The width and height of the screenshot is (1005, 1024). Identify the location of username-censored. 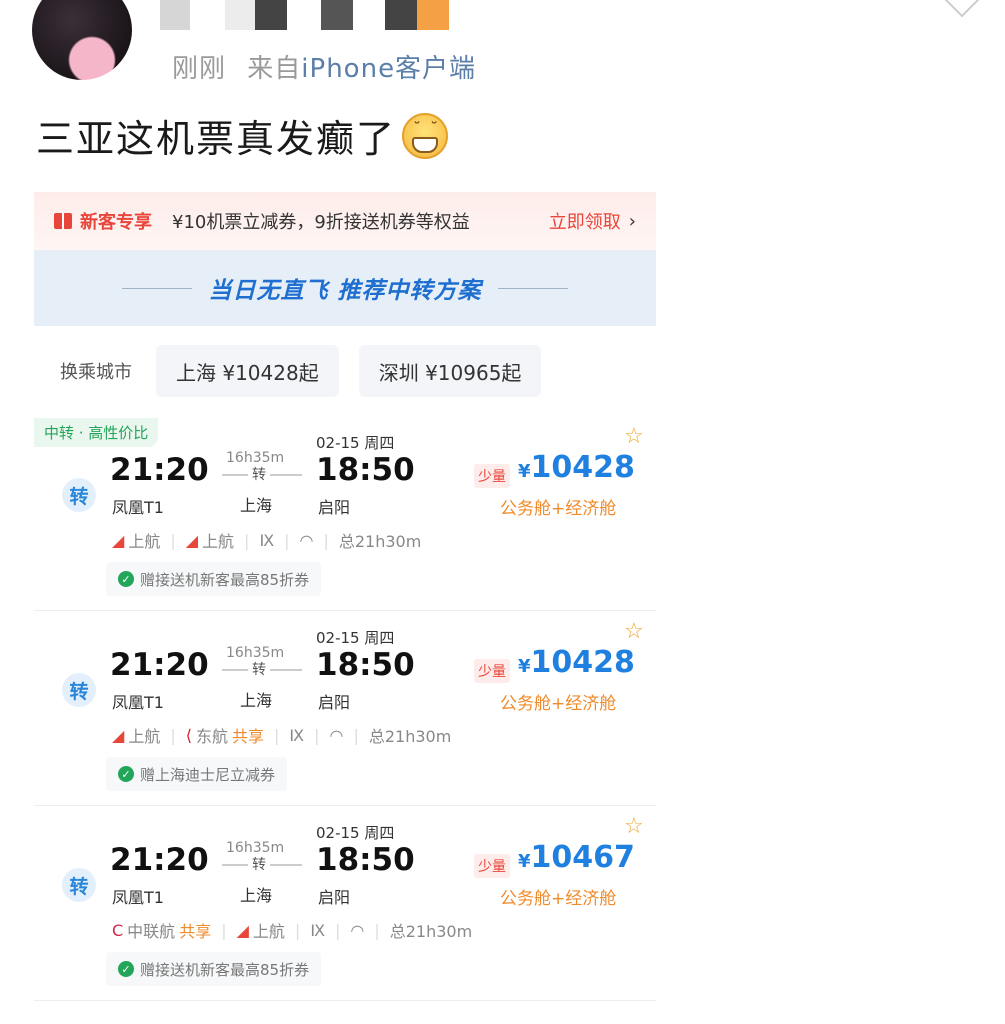
(304, 15).